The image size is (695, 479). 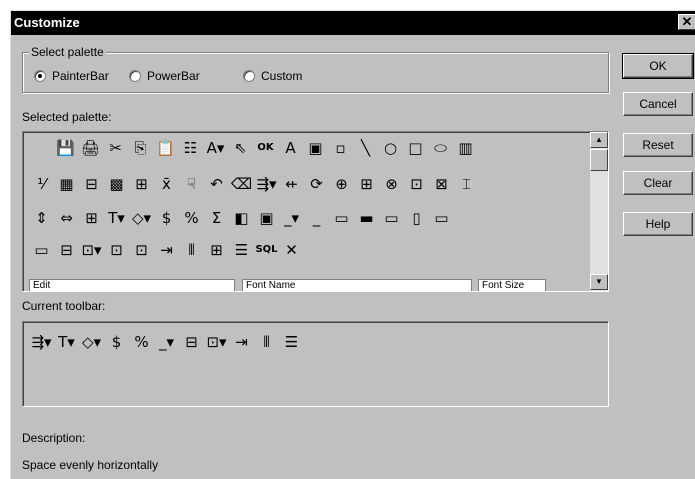 What do you see at coordinates (658, 224) in the screenshot?
I see `help-button: Help` at bounding box center [658, 224].